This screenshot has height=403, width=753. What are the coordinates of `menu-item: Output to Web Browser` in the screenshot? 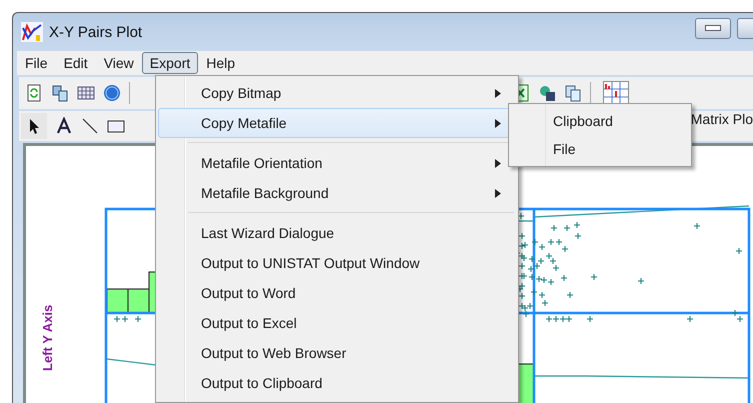 It's located at (337, 353).